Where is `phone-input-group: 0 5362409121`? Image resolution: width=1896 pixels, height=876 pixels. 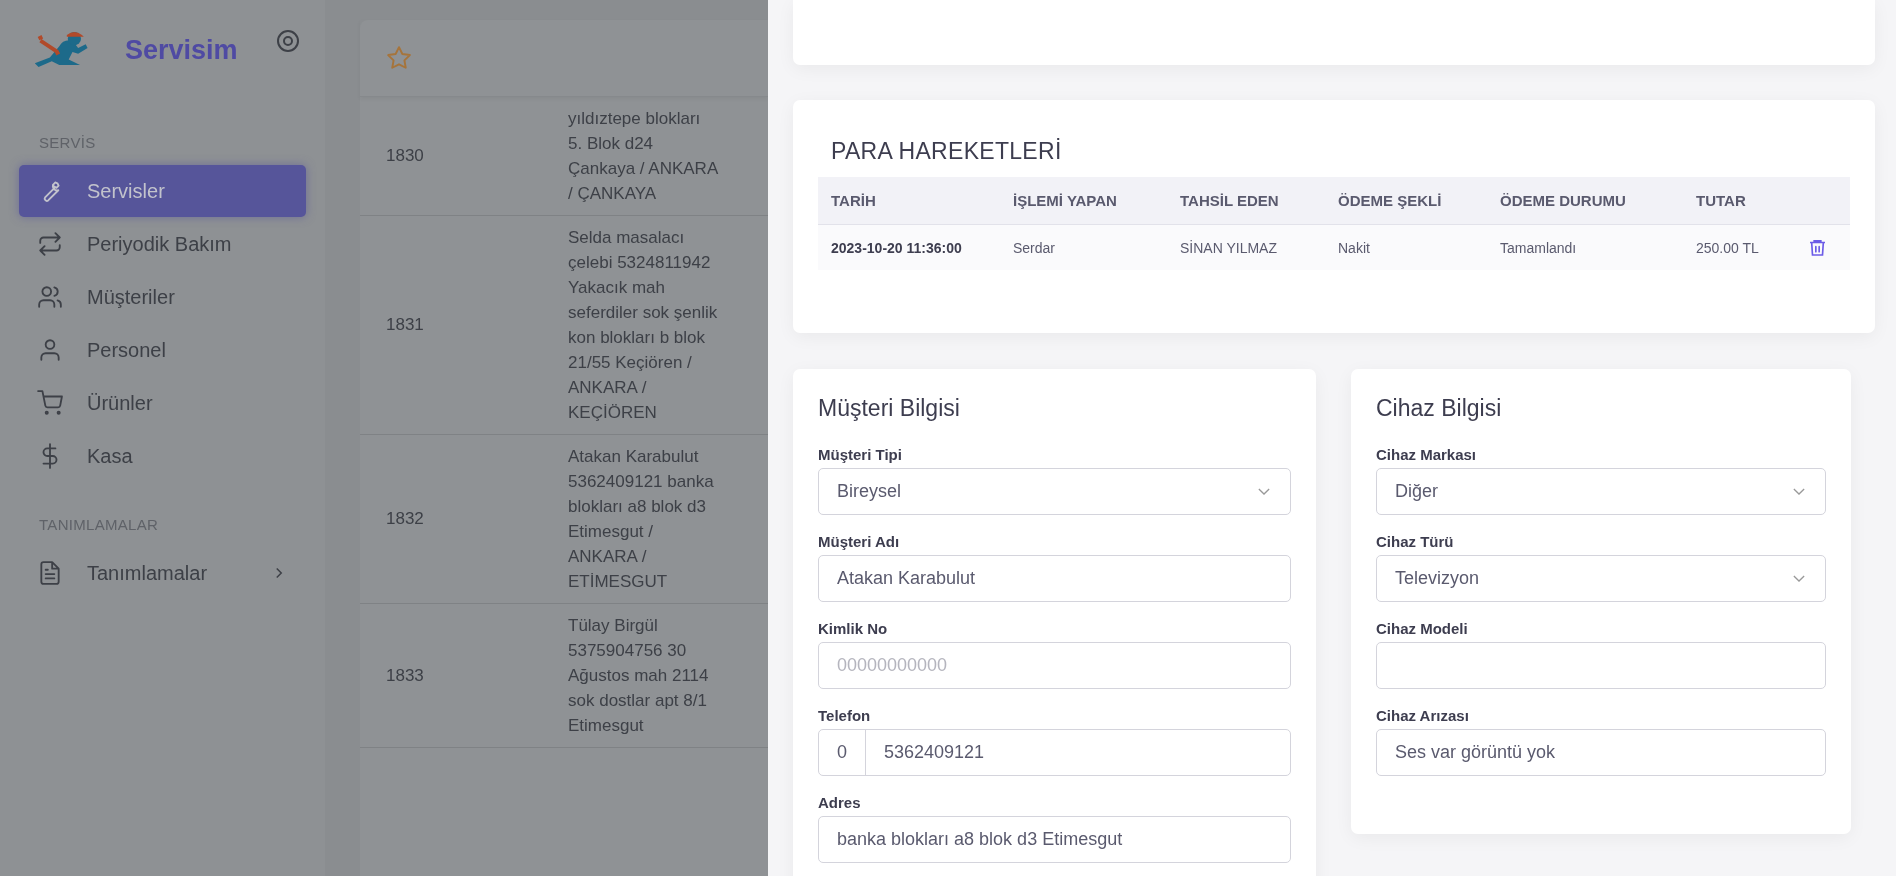 phone-input-group: 0 5362409121 is located at coordinates (1054, 752).